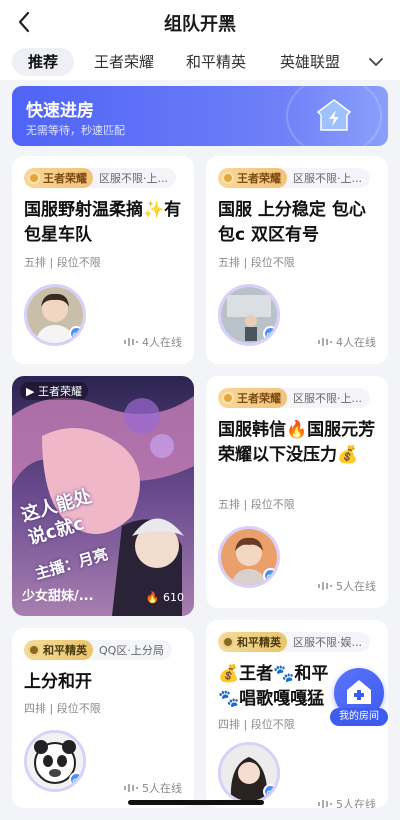 This screenshot has width=400, height=820. Describe the element at coordinates (103, 496) in the screenshot. I see `featured-live-card: ▶ 王者荣耀 这人能处 说c就c 主播：月亮 少女甜妹/... 🔥 610` at that location.